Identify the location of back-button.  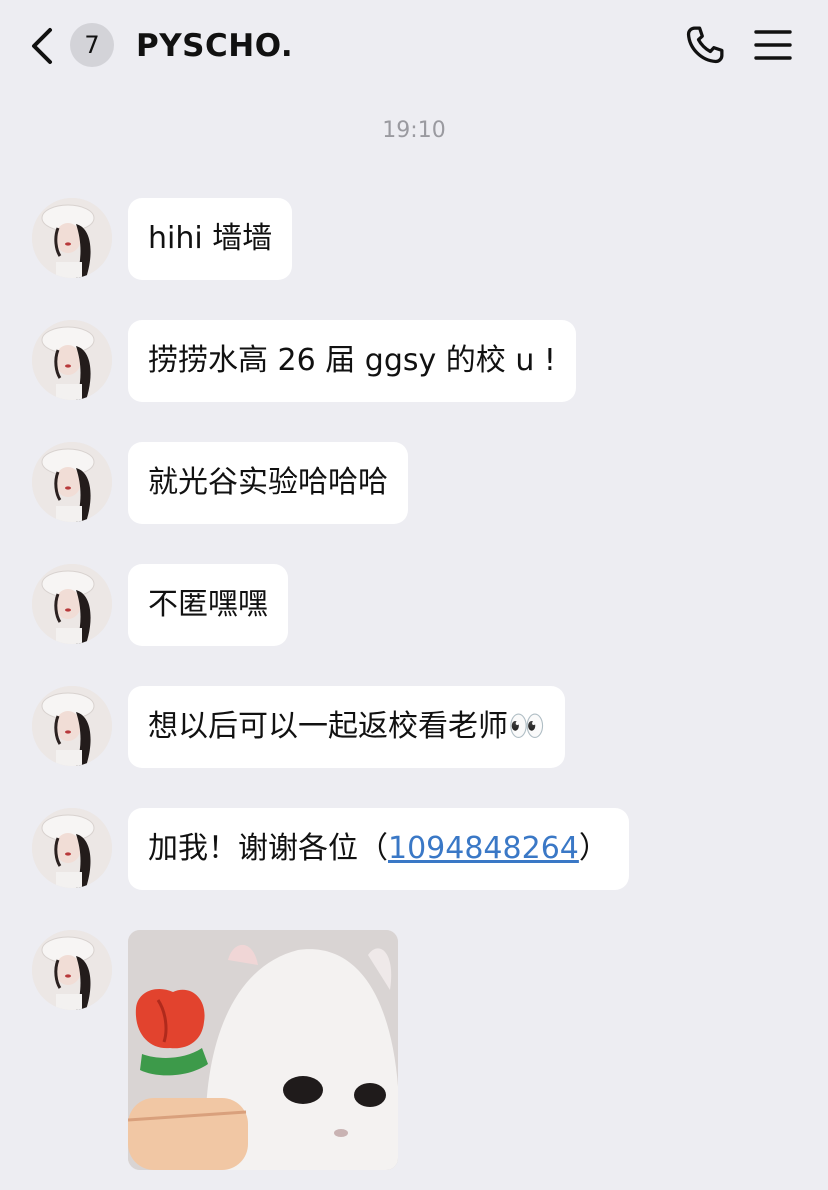
(43, 46).